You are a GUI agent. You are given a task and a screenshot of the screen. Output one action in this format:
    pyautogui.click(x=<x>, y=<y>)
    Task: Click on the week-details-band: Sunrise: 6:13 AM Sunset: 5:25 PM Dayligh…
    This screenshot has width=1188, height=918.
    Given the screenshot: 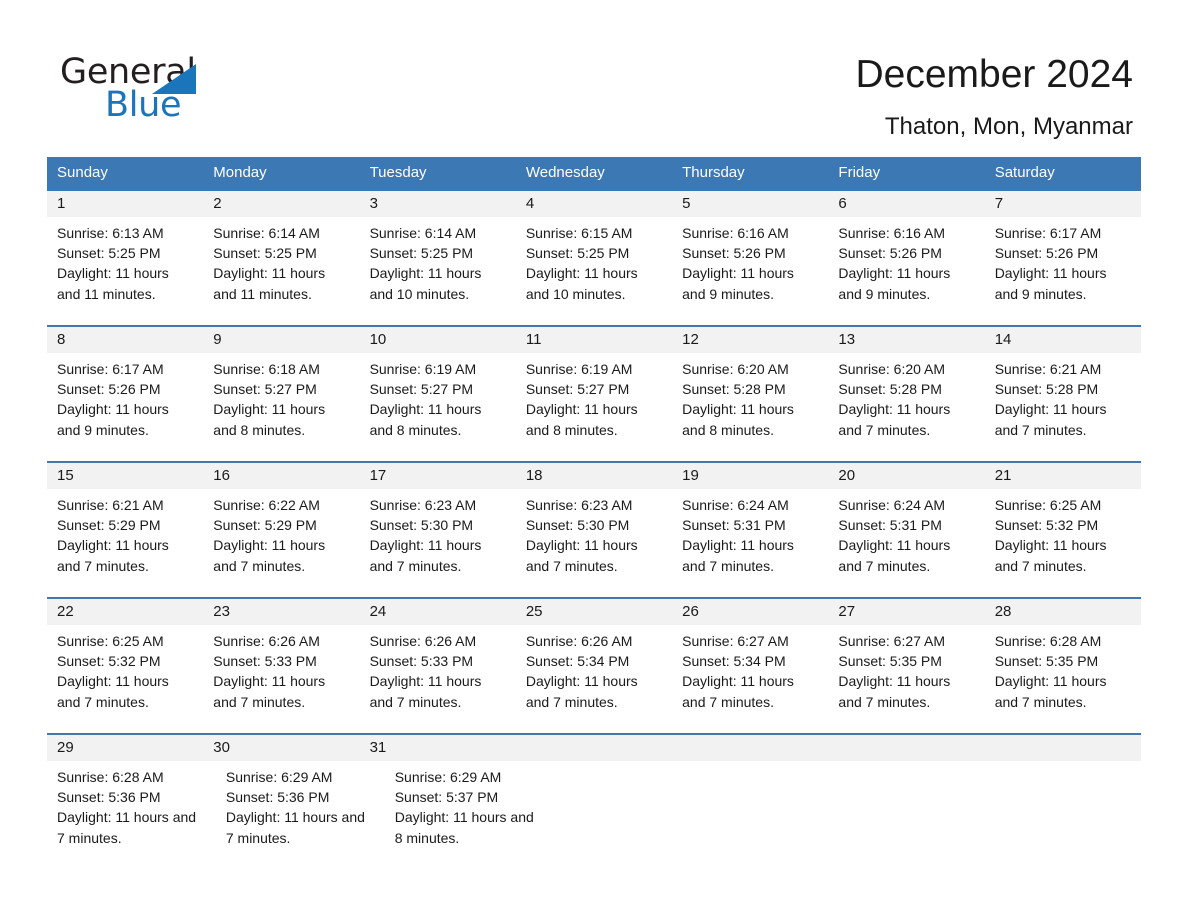 What is the action you would take?
    pyautogui.click(x=594, y=271)
    